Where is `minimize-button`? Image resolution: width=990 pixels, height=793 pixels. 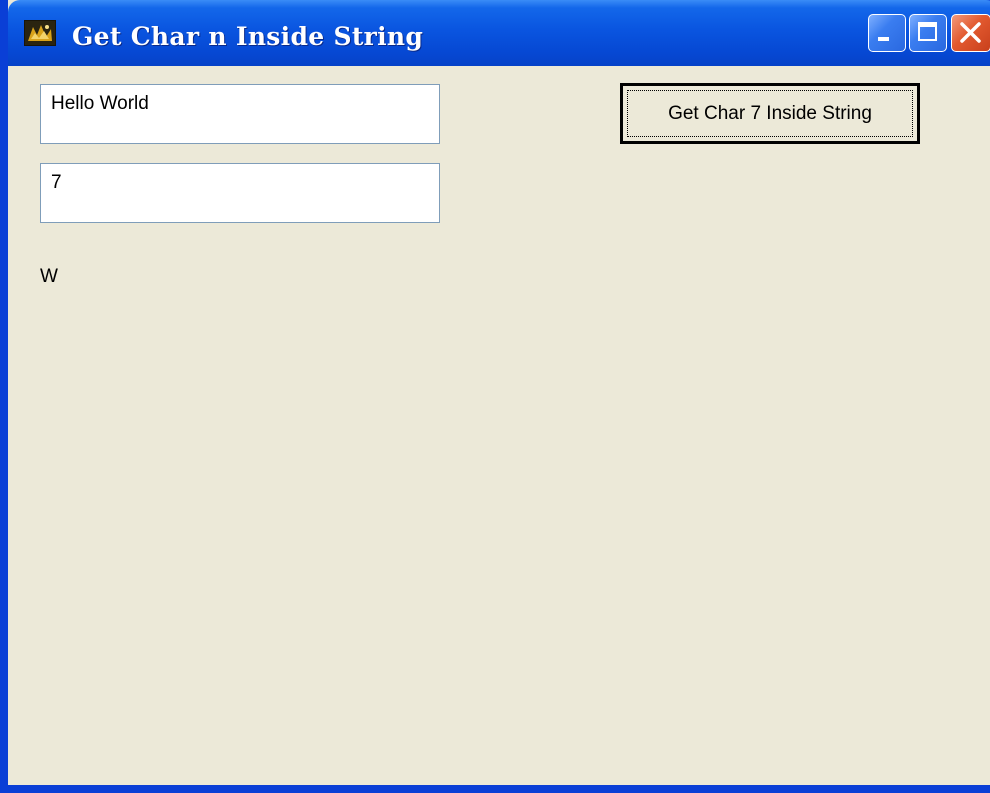
minimize-button is located at coordinates (887, 33).